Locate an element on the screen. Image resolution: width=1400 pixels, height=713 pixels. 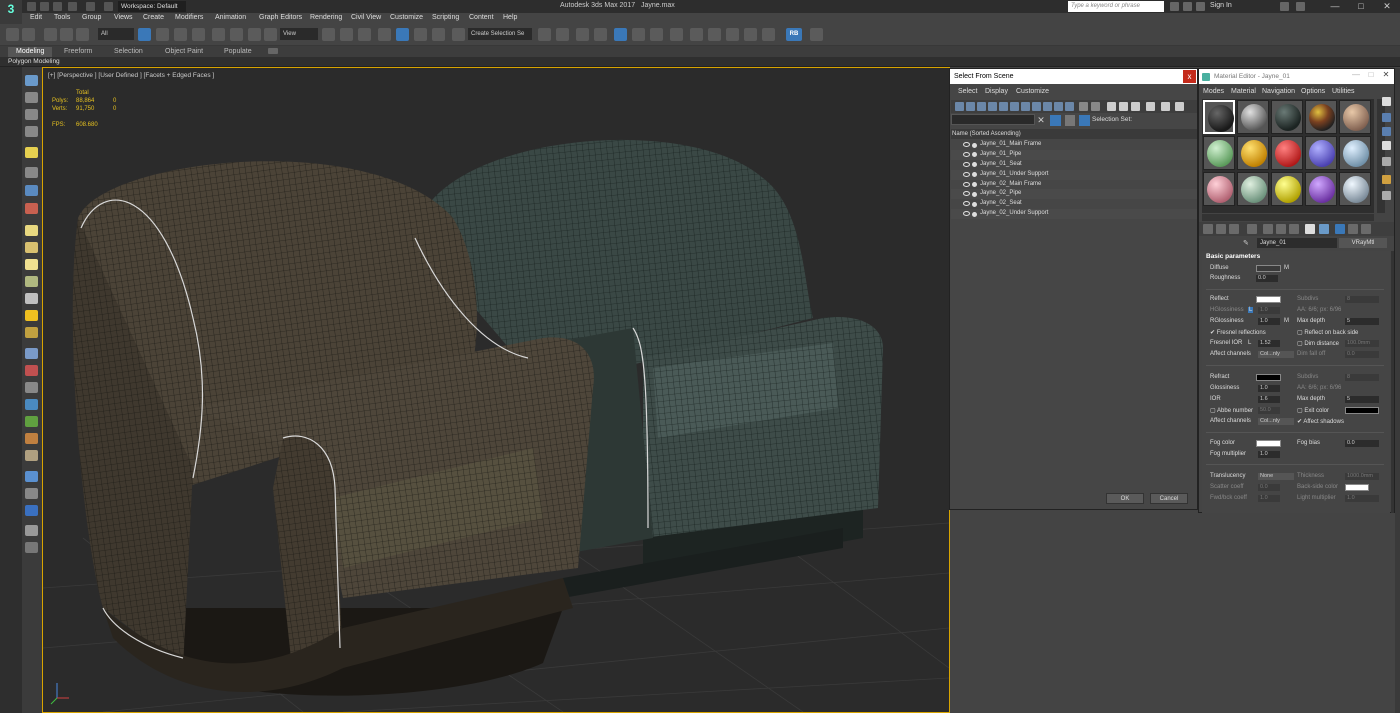
project-folder-icon is located at coordinates (108, 6).